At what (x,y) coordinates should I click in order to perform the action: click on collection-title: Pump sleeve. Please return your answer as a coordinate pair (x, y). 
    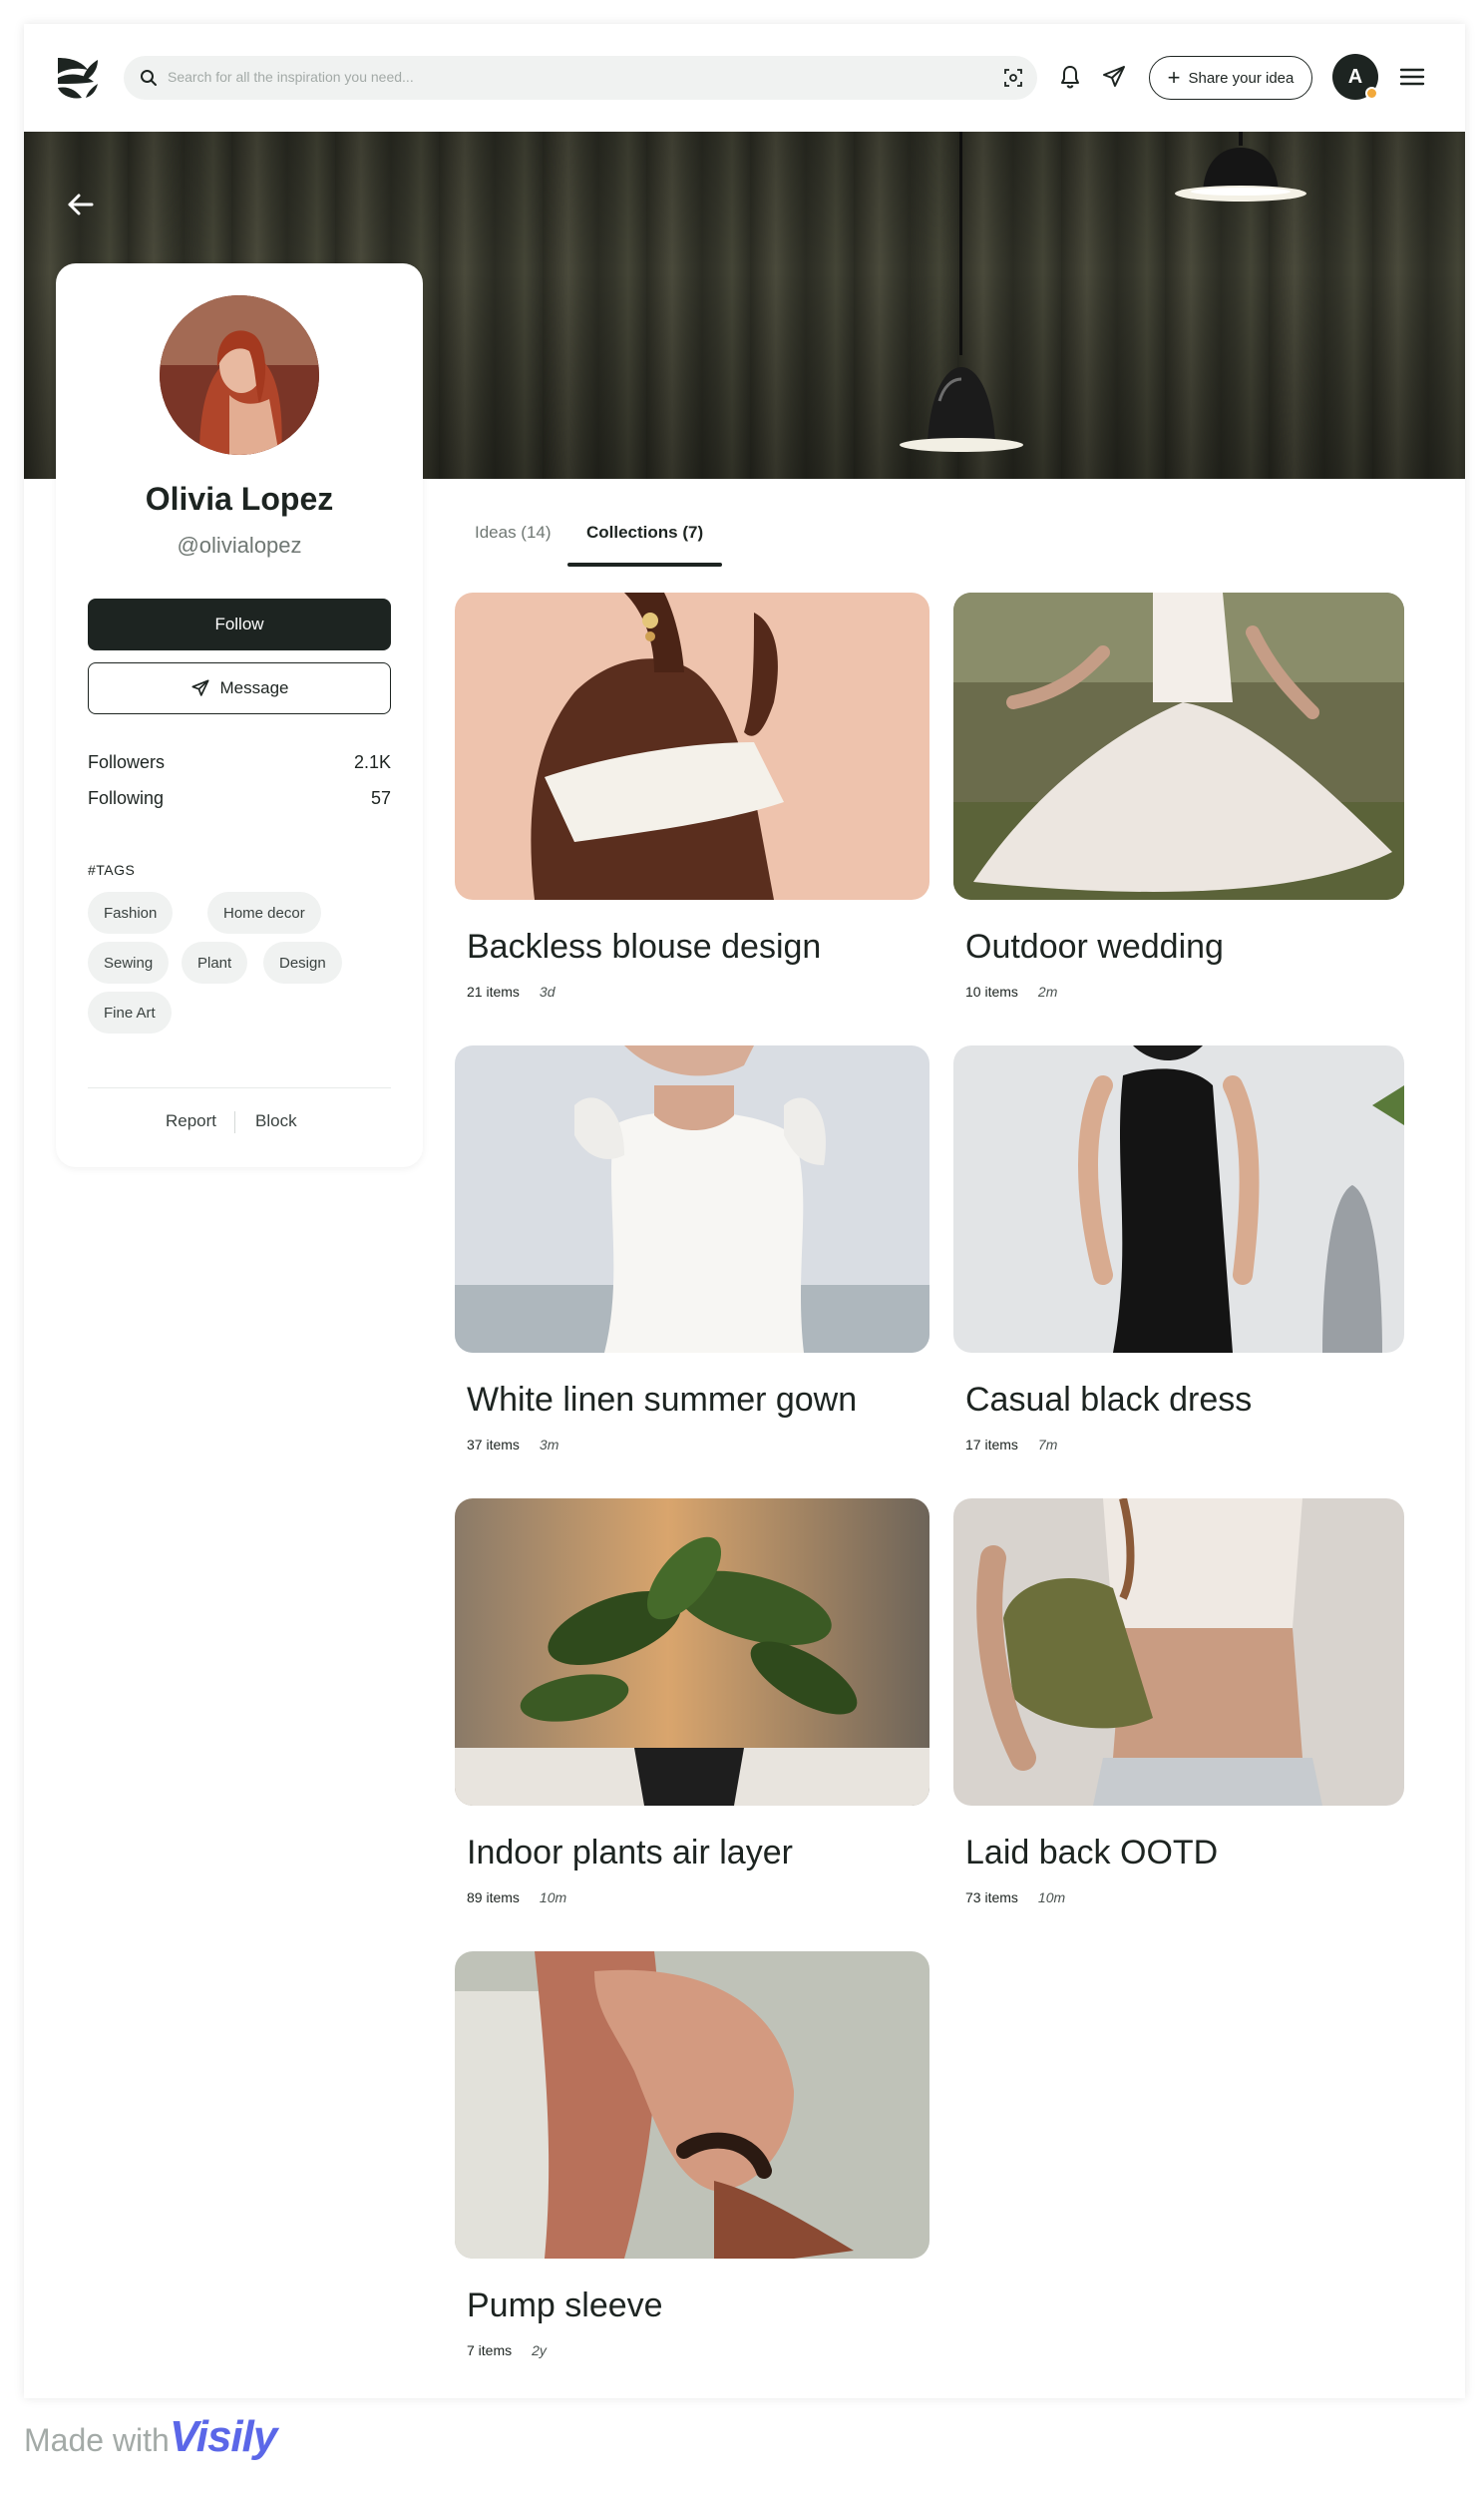
    Looking at the image, I should click on (565, 2305).